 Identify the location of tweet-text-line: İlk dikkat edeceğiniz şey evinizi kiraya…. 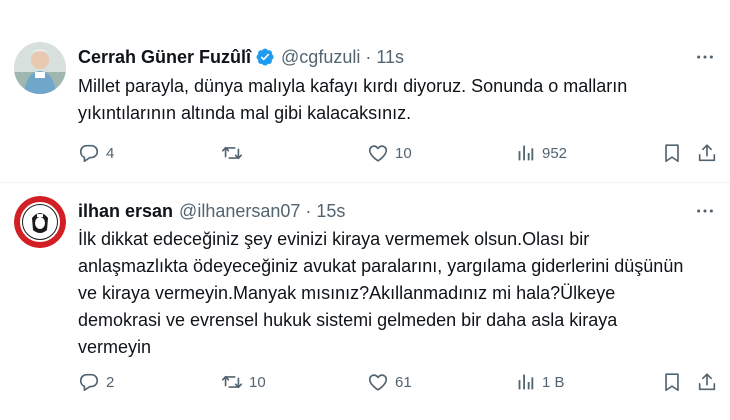
(334, 239).